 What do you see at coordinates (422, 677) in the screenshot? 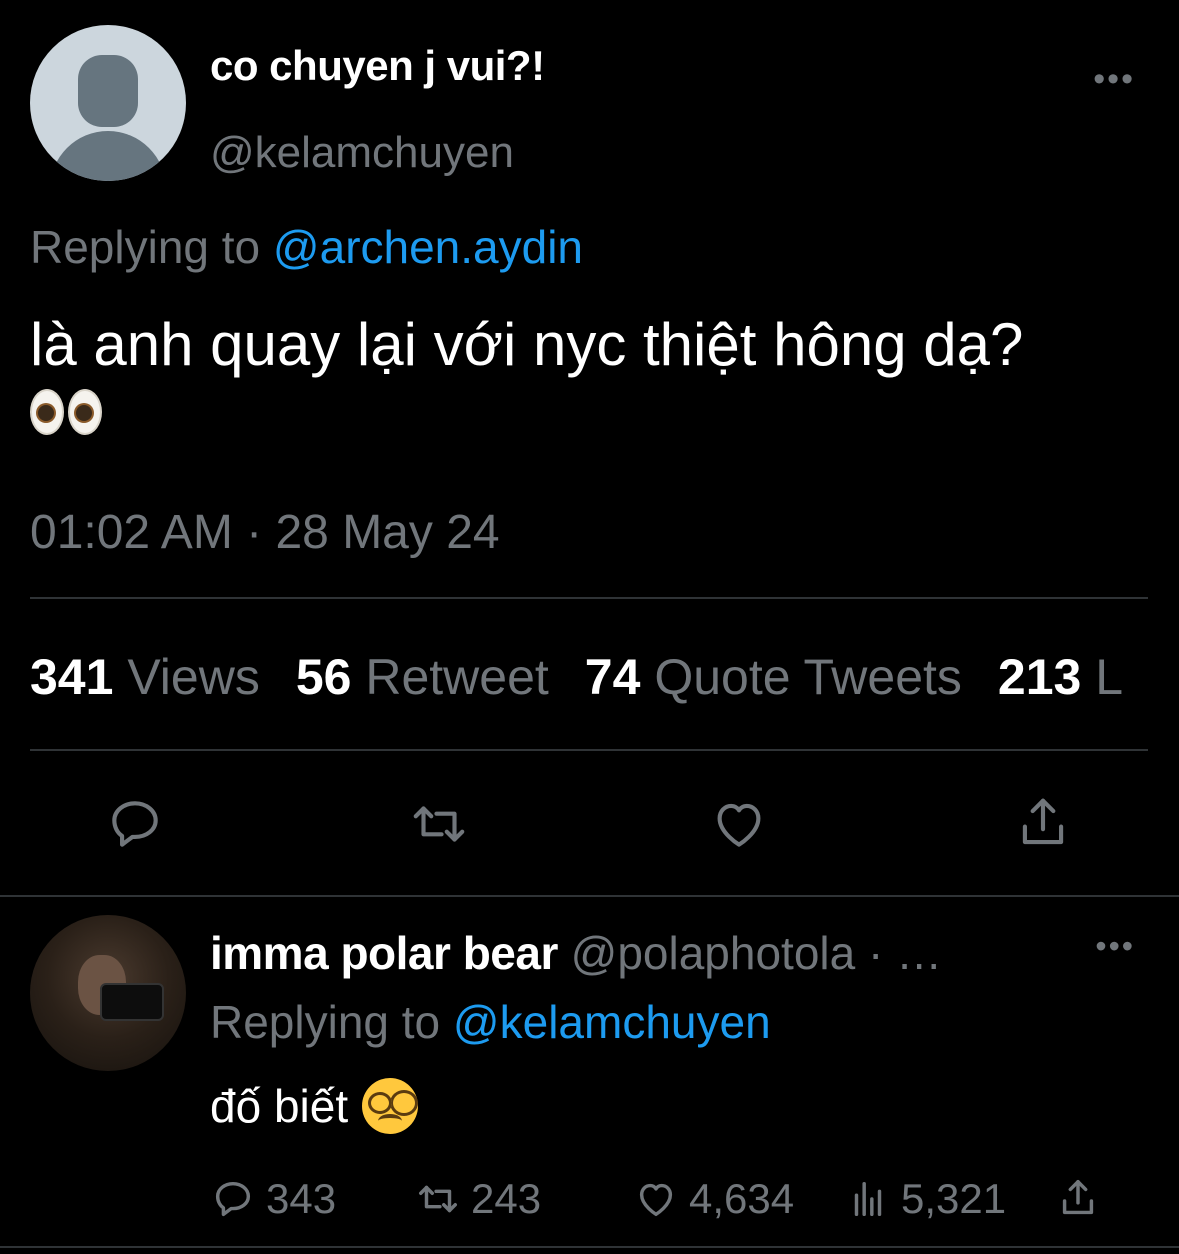
I see `retweet-stat: 56 Retweet` at bounding box center [422, 677].